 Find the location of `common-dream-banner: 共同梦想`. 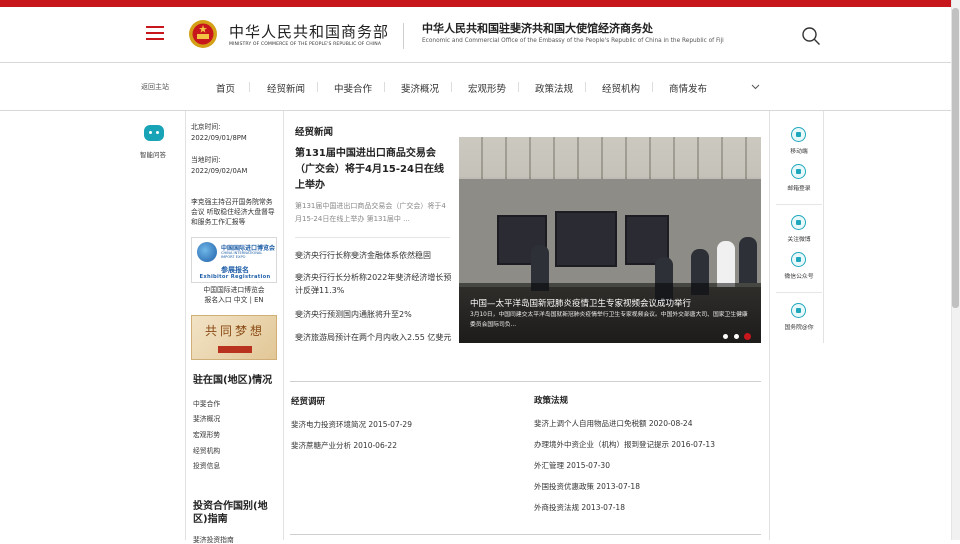

common-dream-banner: 共同梦想 is located at coordinates (234, 337).